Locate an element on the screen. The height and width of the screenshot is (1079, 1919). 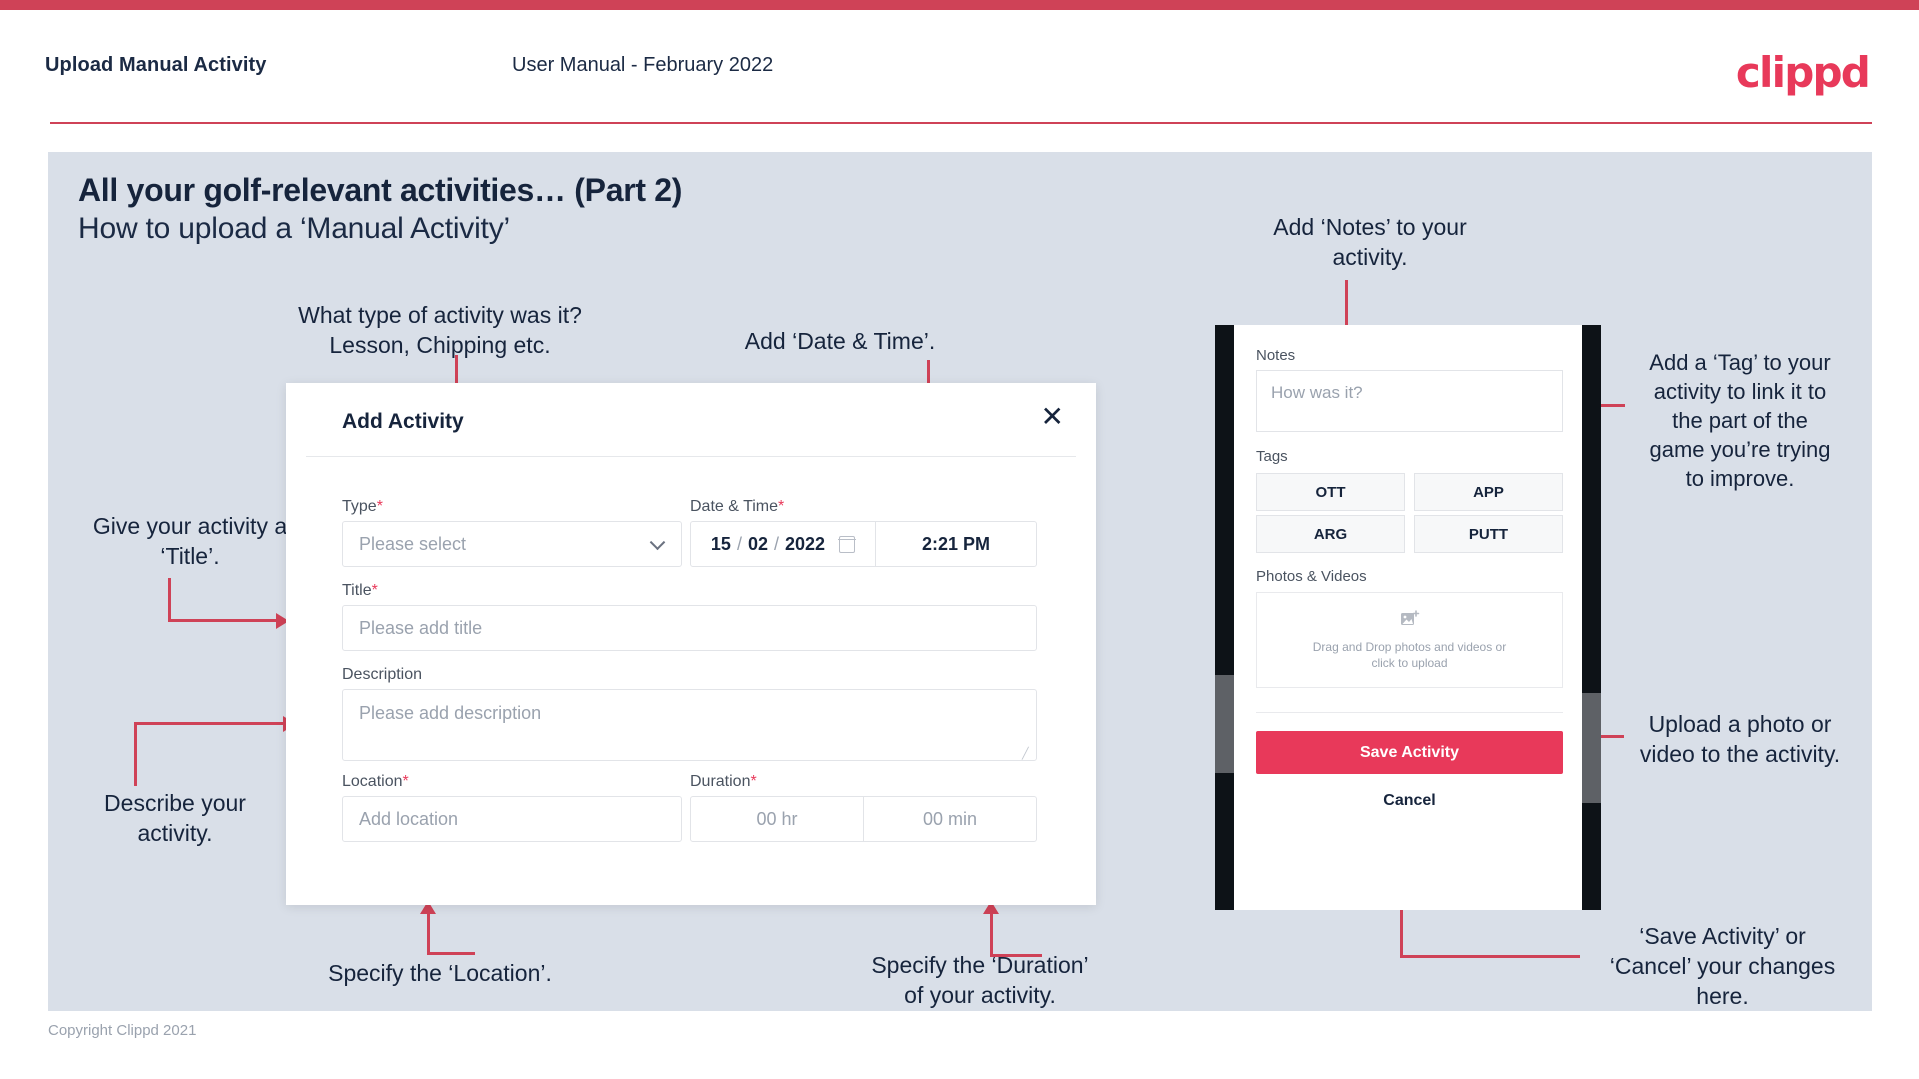
leader-tag-h1 is located at coordinates (1612, 405).